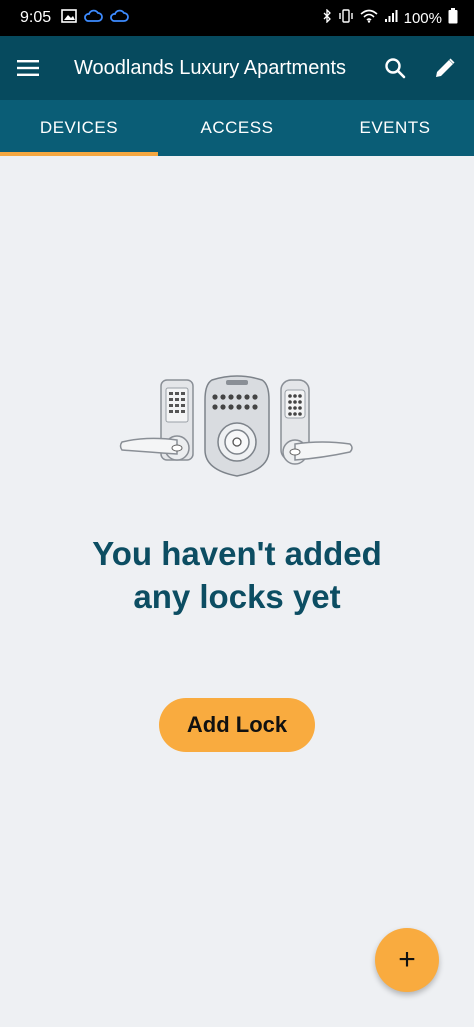 The height and width of the screenshot is (1027, 474). Describe the element at coordinates (237, 725) in the screenshot. I see `add-lock-button: Add Lock` at that location.